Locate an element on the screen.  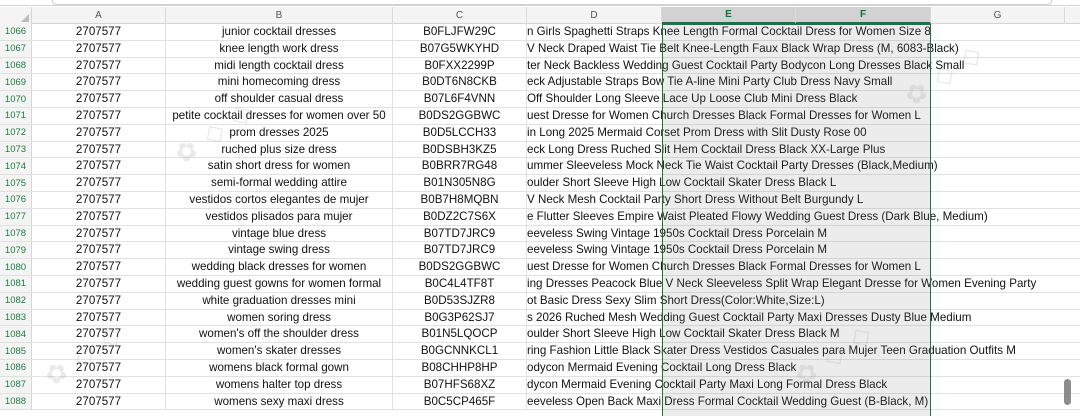
cell-b: junior cocktail dresses is located at coordinates (279, 32).